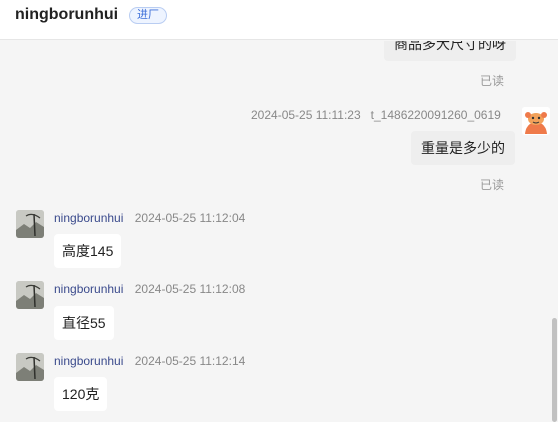 The width and height of the screenshot is (558, 422). I want to click on status-tag: 进厂, so click(148, 15).